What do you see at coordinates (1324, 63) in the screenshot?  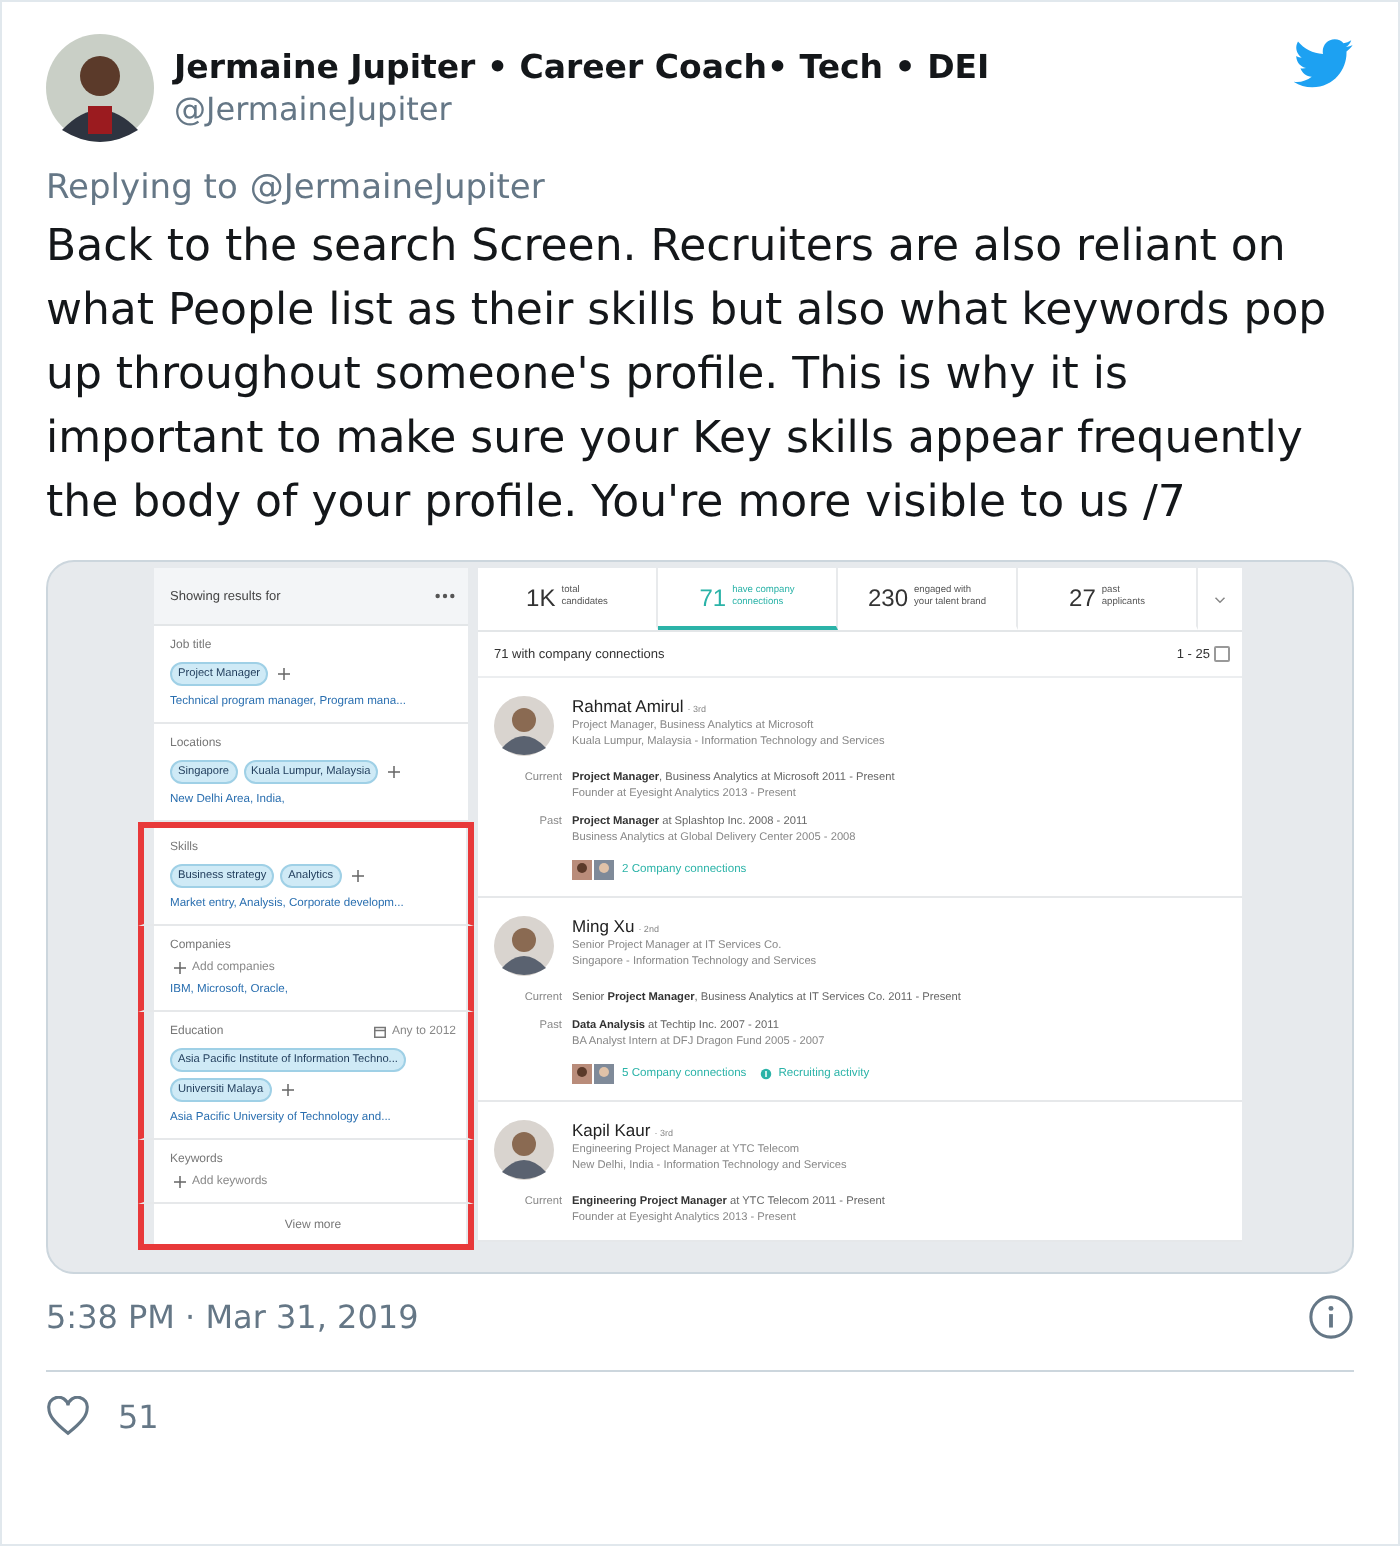 I see `bird-icon` at bounding box center [1324, 63].